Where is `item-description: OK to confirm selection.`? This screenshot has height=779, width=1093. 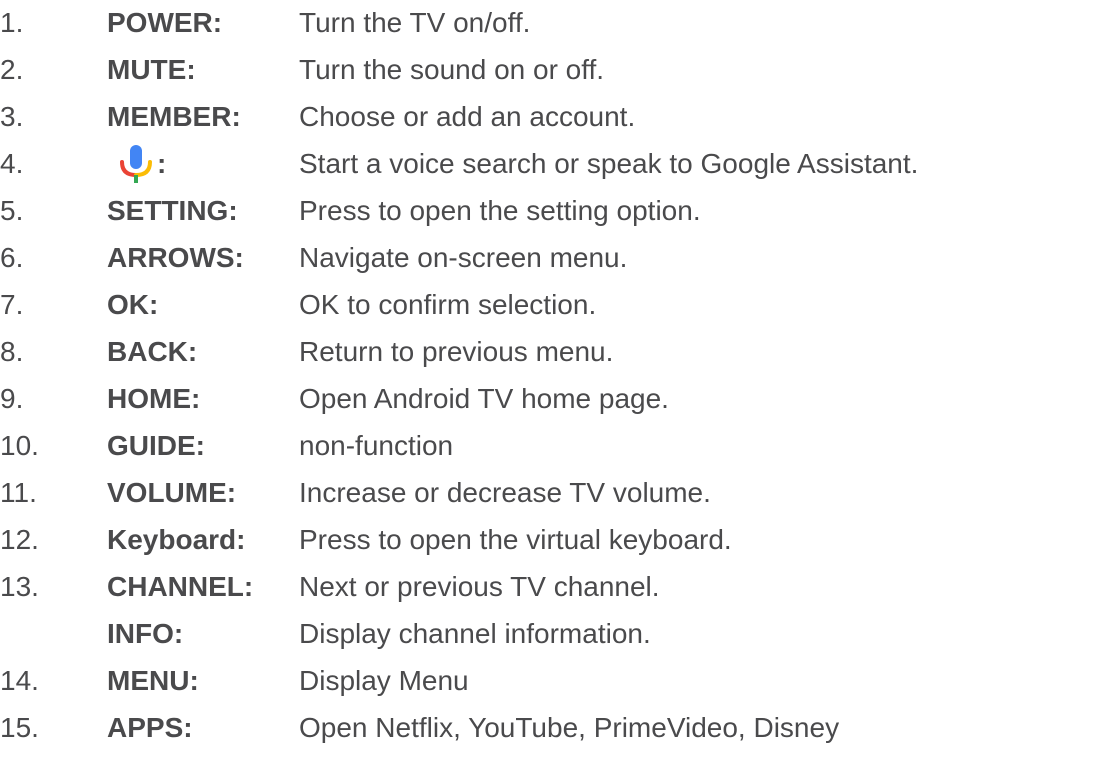
item-description: OK to confirm selection. is located at coordinates (448, 304).